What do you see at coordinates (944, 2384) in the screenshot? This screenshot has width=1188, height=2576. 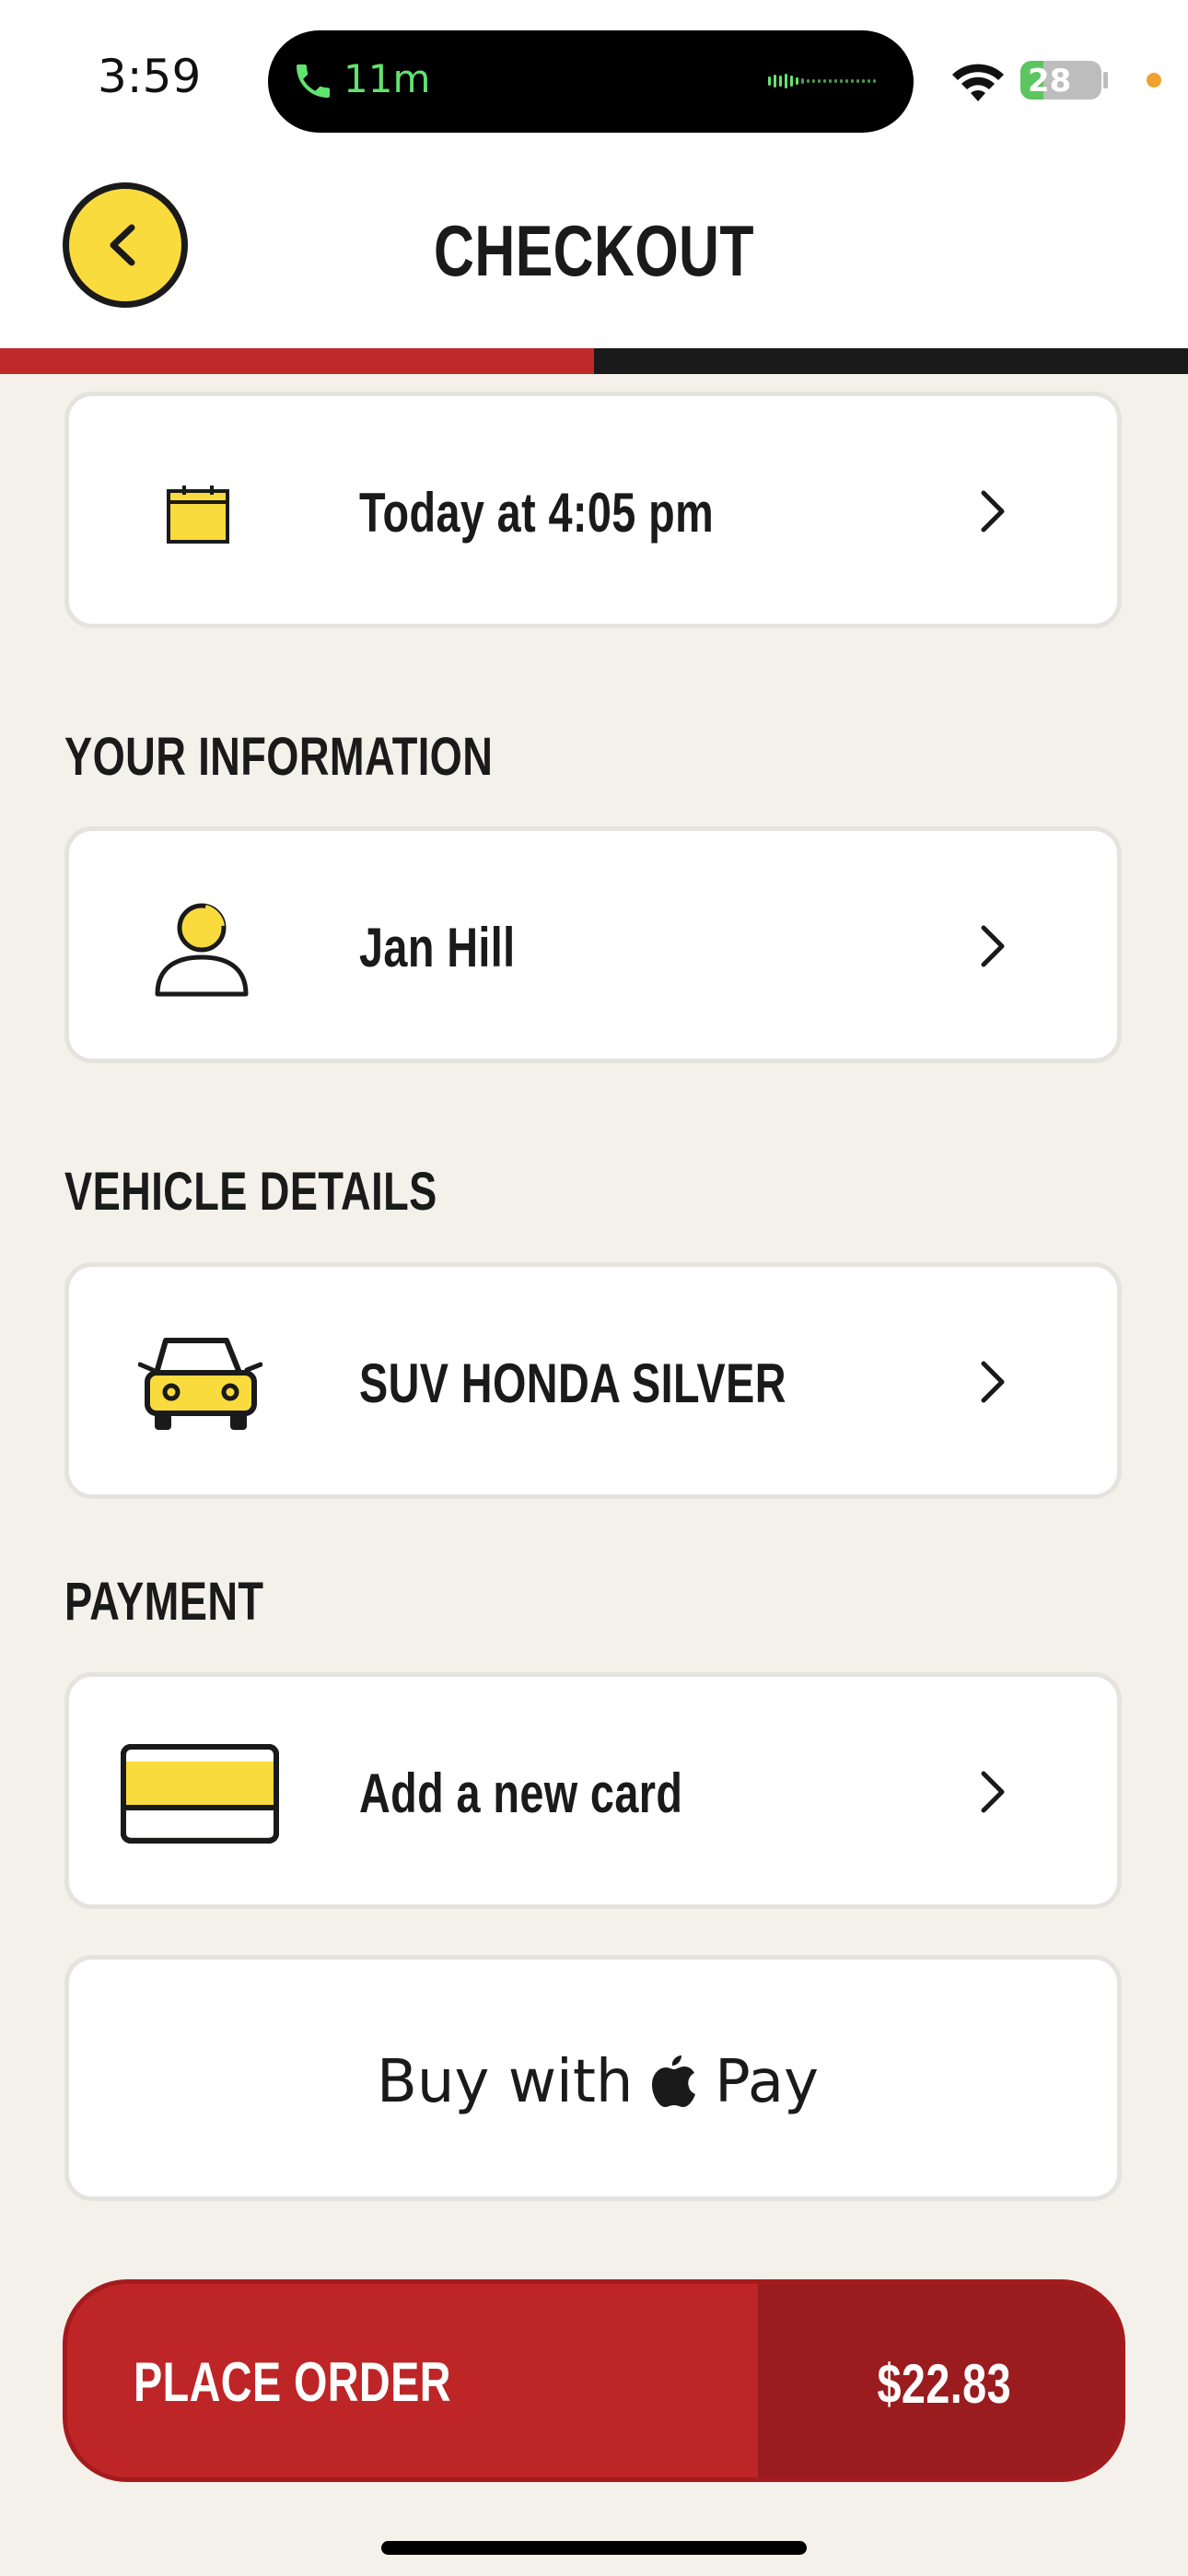 I see `order-total: $22.83` at bounding box center [944, 2384].